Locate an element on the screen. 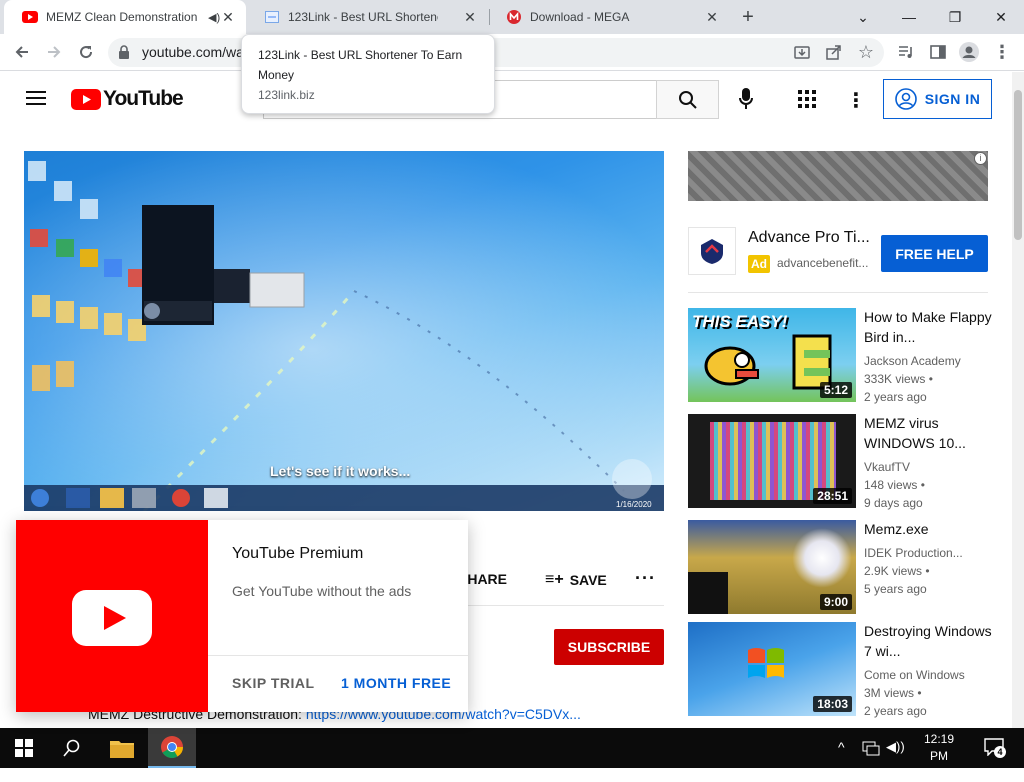 This screenshot has width=1024, height=782. related-video-thumbnail: 18:03 is located at coordinates (772, 669).